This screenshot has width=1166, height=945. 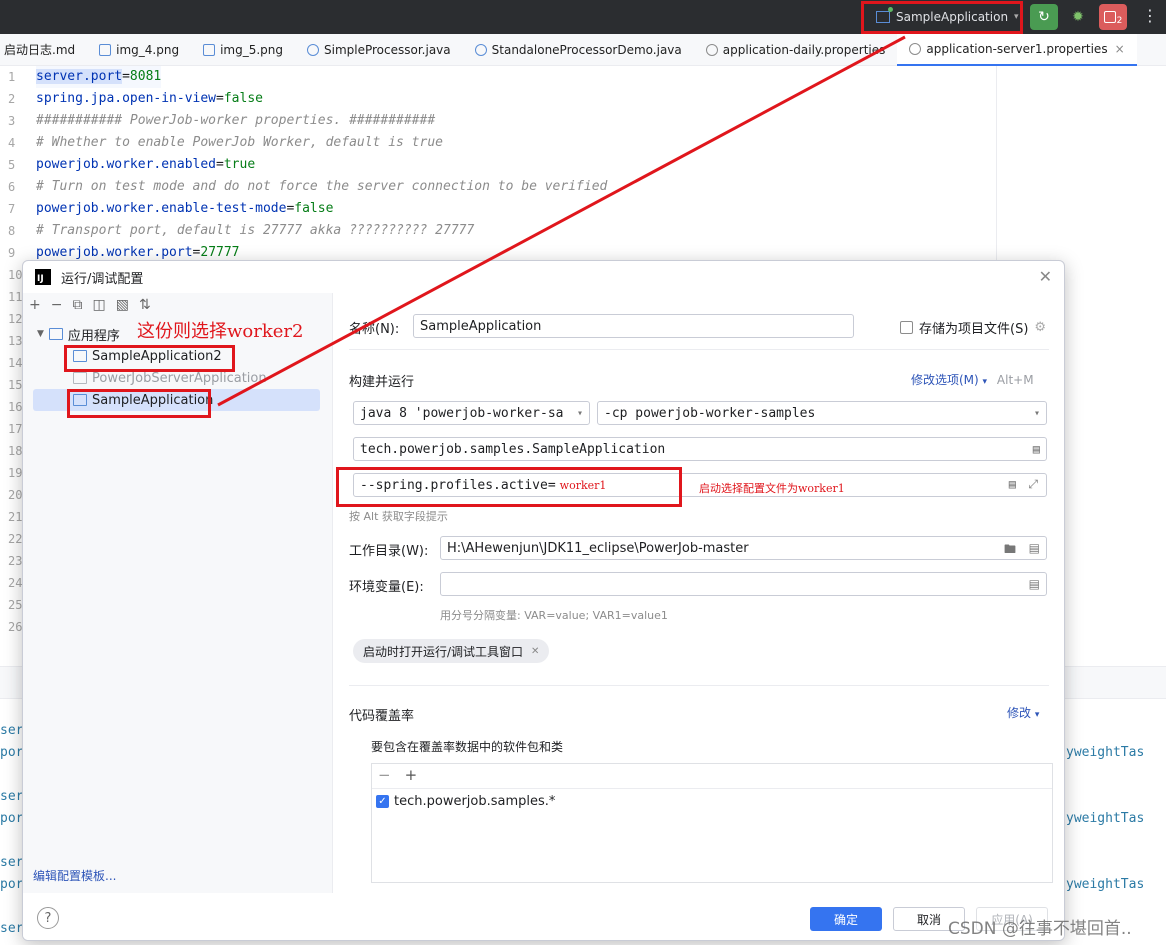 What do you see at coordinates (772, 488) in the screenshot?
I see `annotation-pick-worker1: 启动选择配置文件为worker1` at bounding box center [772, 488].